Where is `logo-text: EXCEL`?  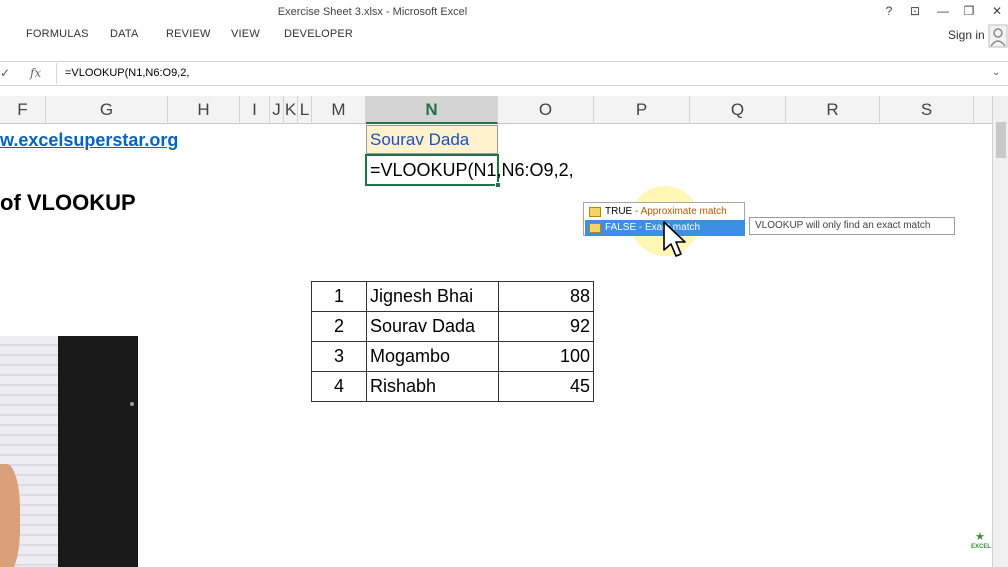
logo-text: EXCEL is located at coordinates (980, 547).